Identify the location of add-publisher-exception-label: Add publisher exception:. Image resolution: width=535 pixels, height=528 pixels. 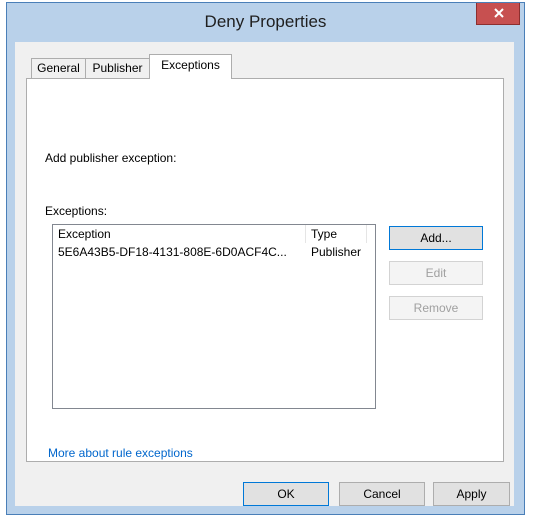
(111, 158).